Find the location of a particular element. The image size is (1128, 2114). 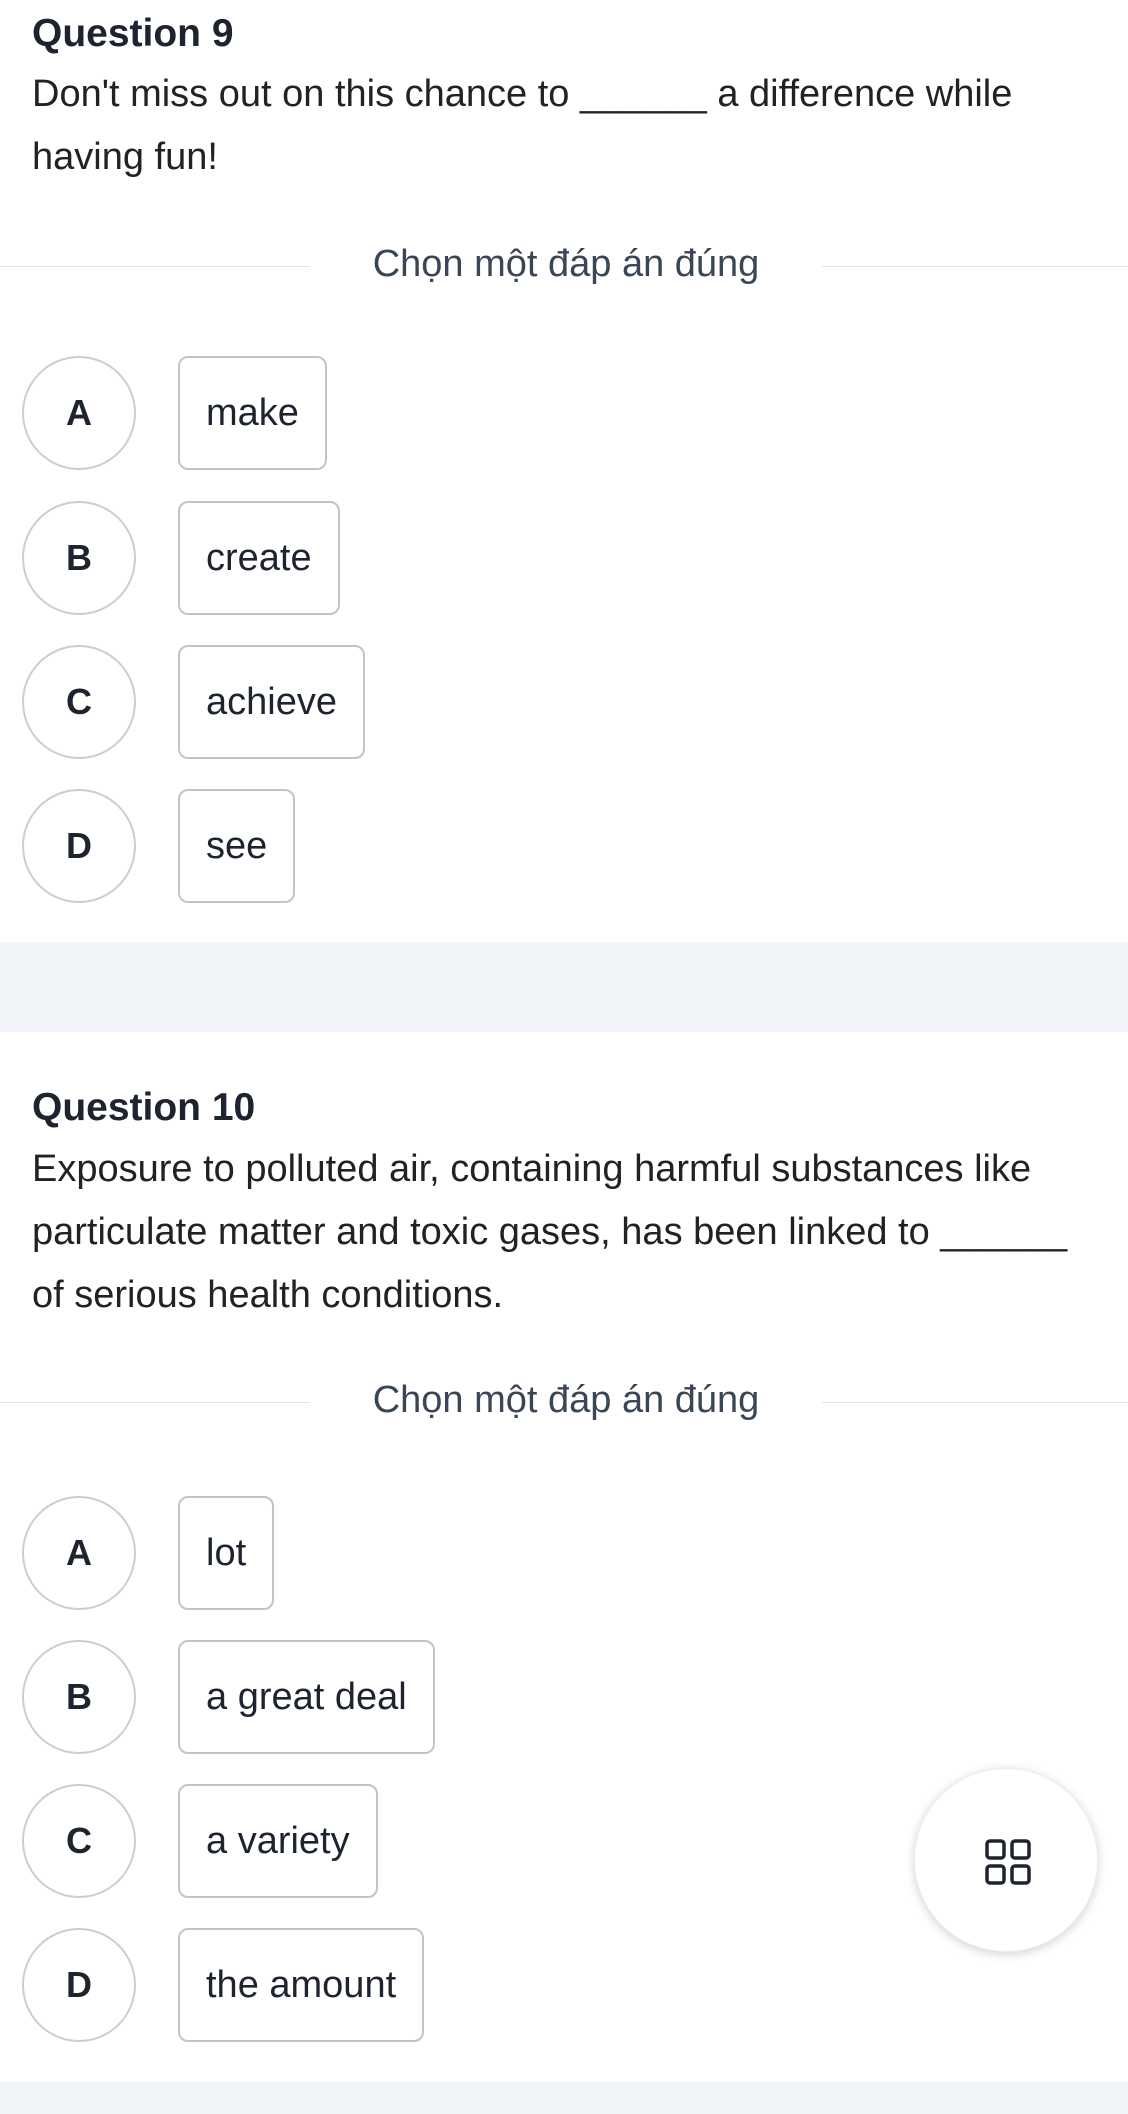

option-text: create is located at coordinates (259, 558).